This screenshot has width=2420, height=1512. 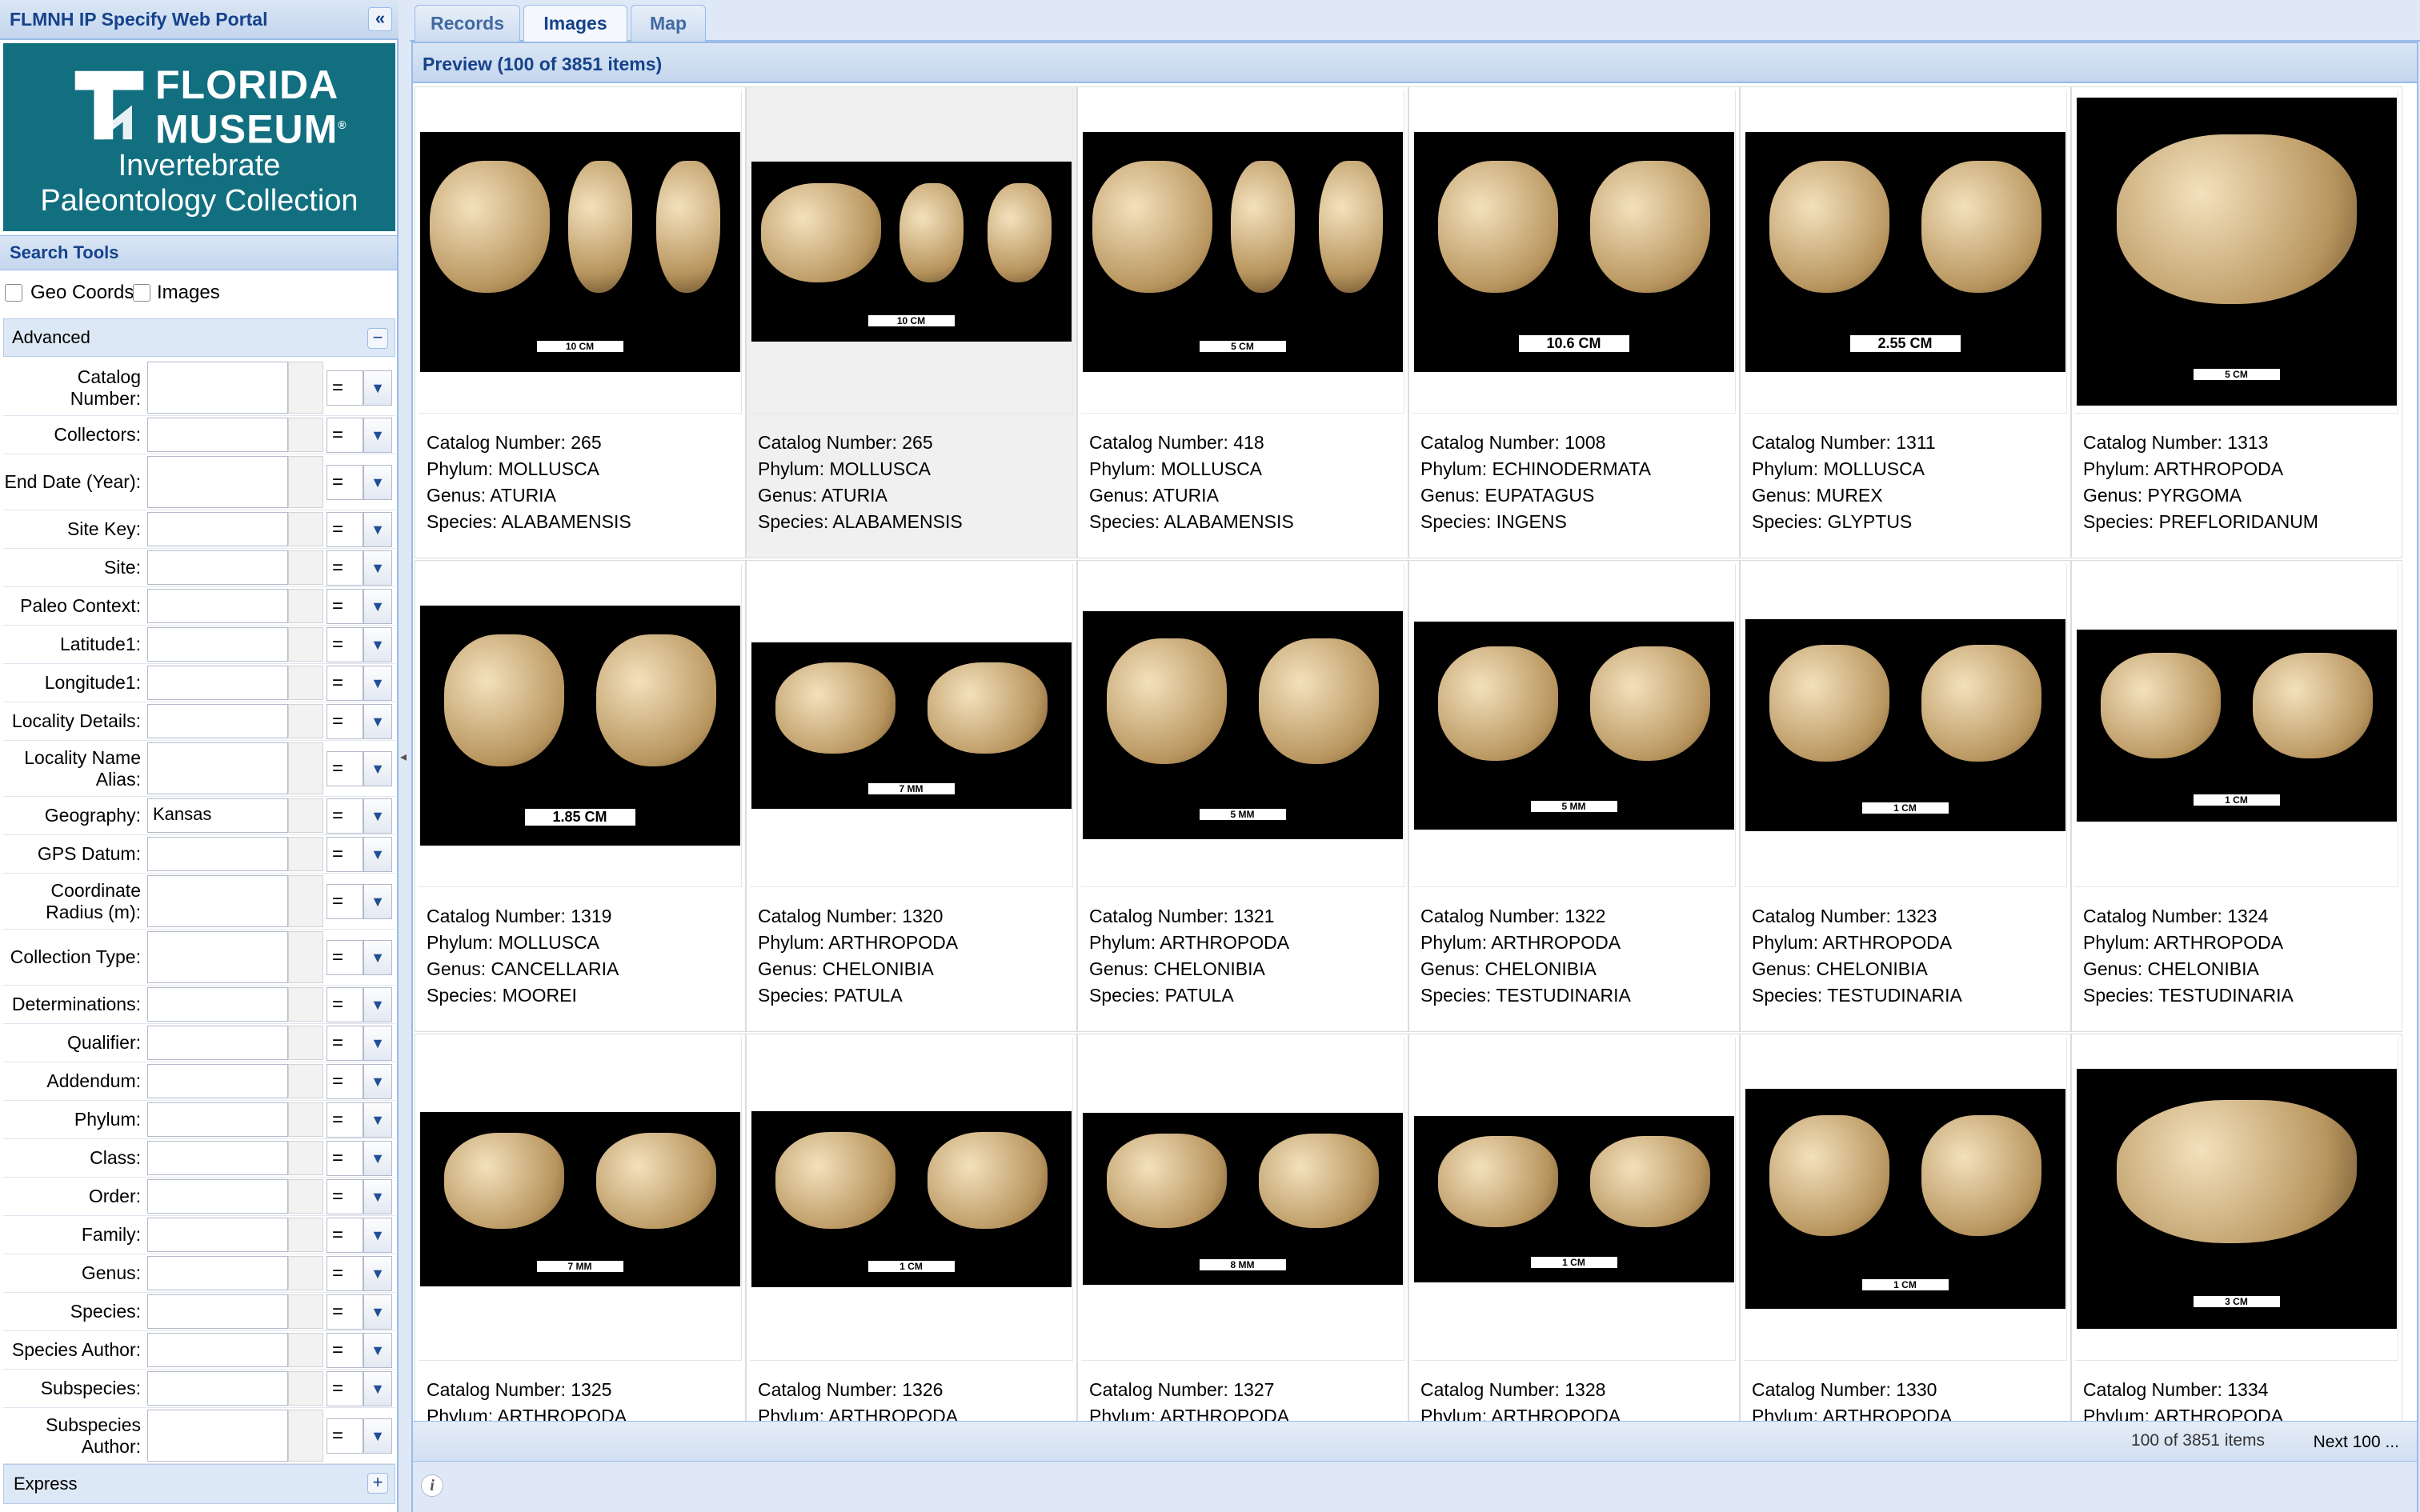 I want to click on info-icon: i, so click(x=432, y=1485).